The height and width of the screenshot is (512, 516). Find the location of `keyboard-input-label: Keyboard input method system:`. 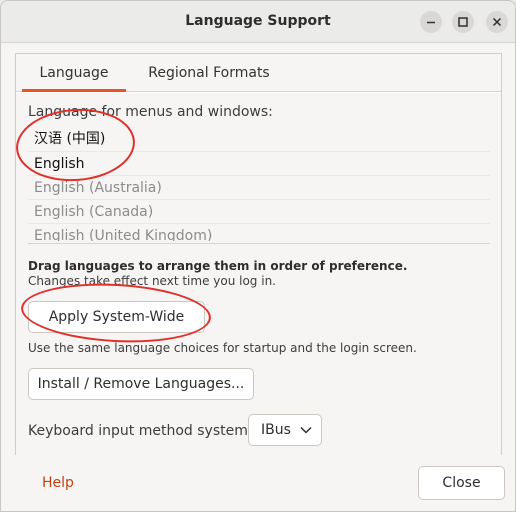

keyboard-input-label: Keyboard input method system: is located at coordinates (140, 431).